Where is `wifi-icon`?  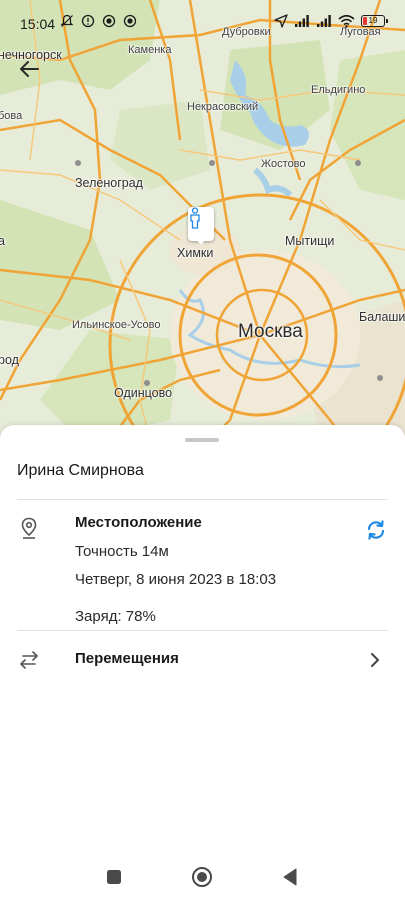
wifi-icon is located at coordinates (346, 21).